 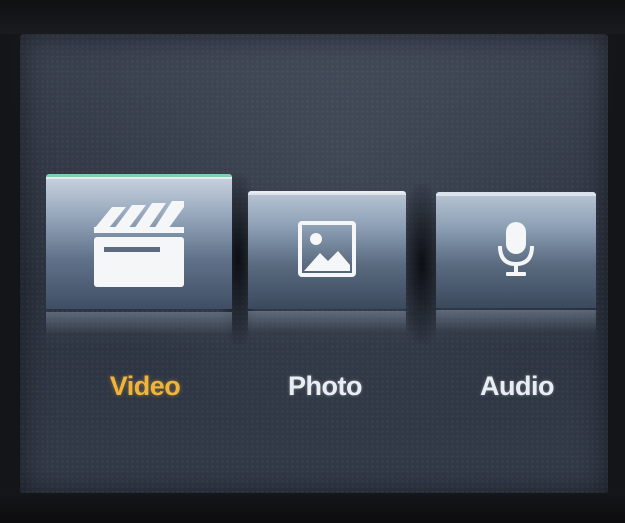 I want to click on photo-label: Photo, so click(x=325, y=386).